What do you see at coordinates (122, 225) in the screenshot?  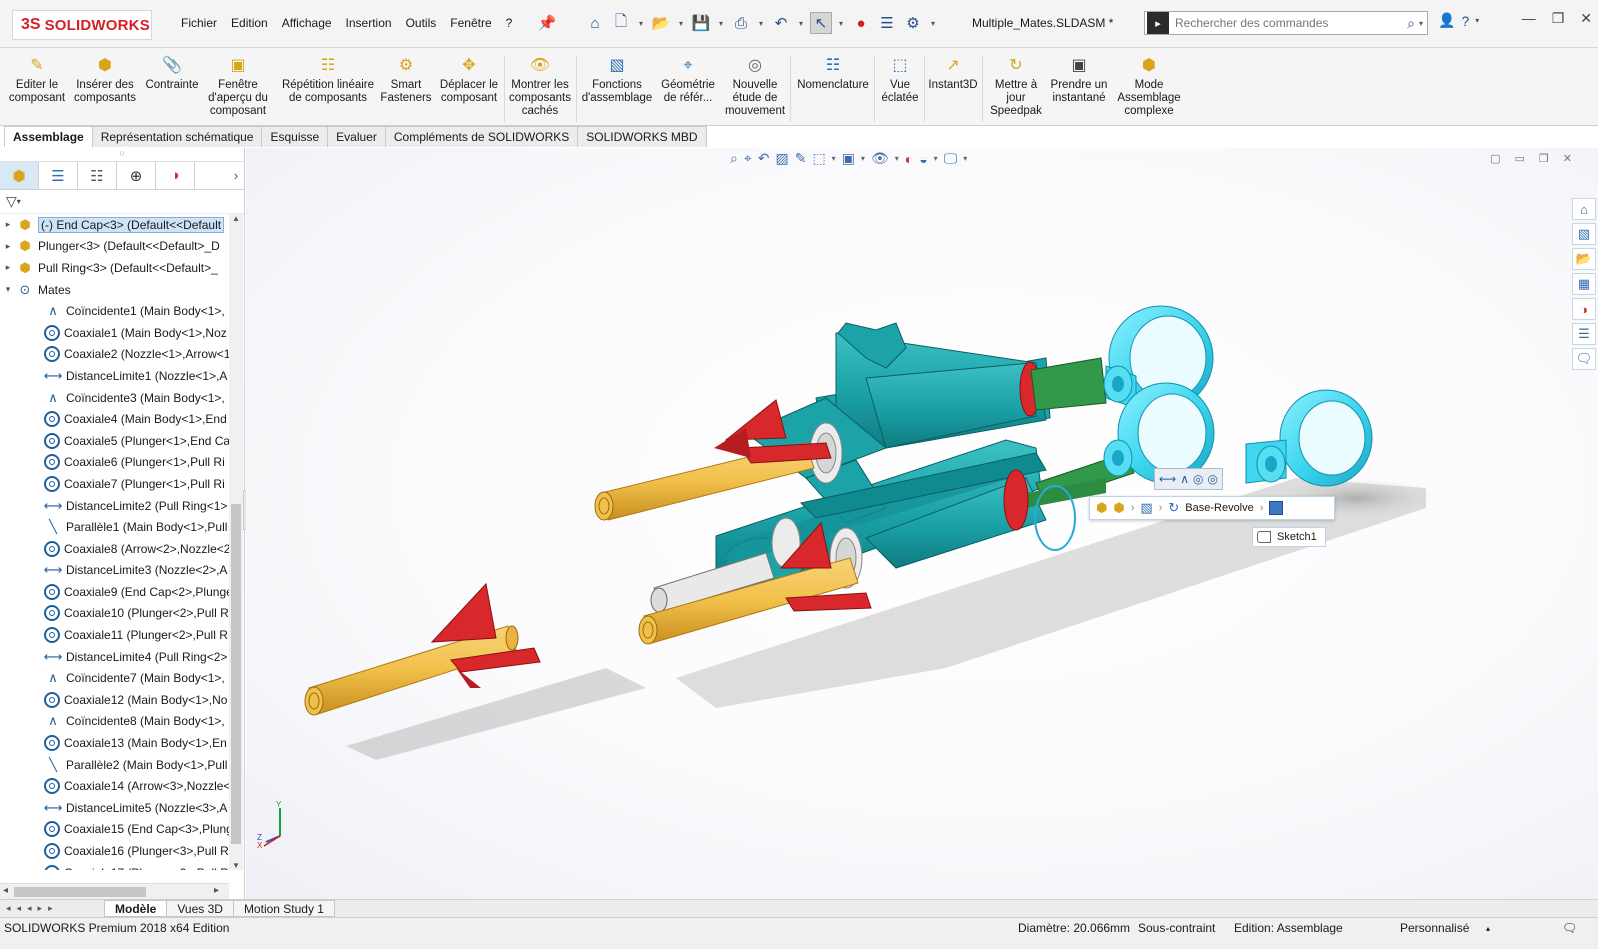 I see `tree-component-row: ▸ ⬢ (-) End Cap<3> (Default<<Default` at bounding box center [122, 225].